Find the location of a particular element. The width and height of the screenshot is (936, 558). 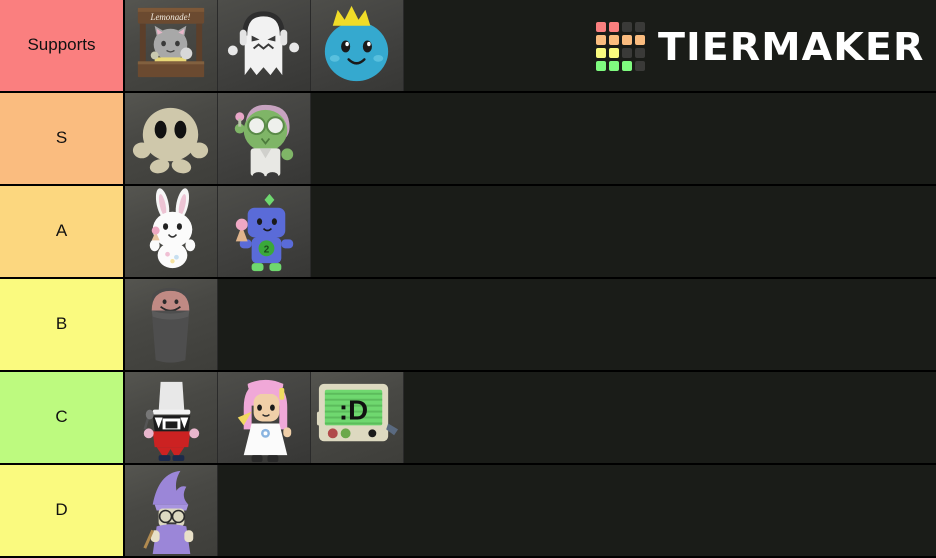

item-lemonade-stand-cat: Lemonade! is located at coordinates (171, 45).